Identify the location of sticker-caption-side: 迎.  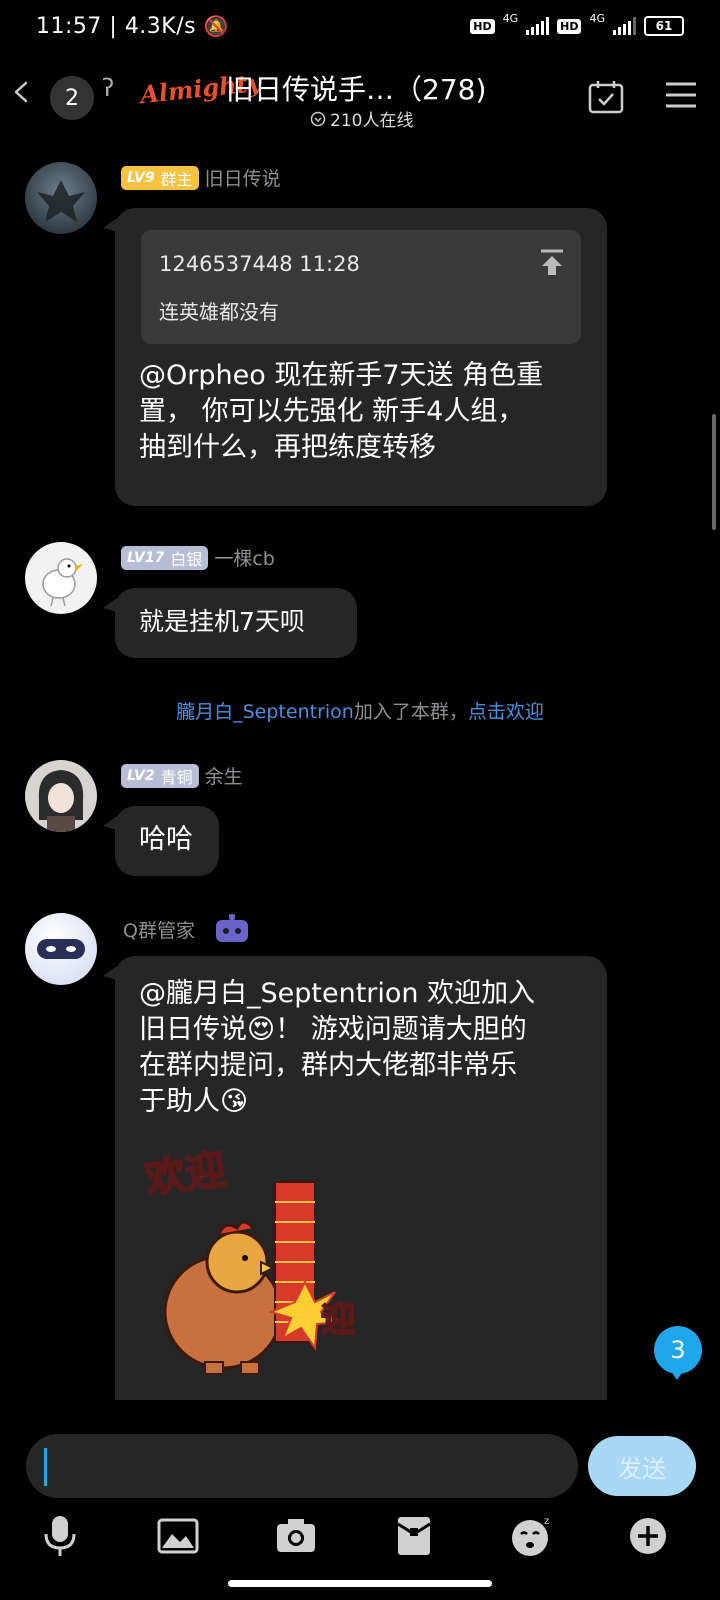
(338, 1320).